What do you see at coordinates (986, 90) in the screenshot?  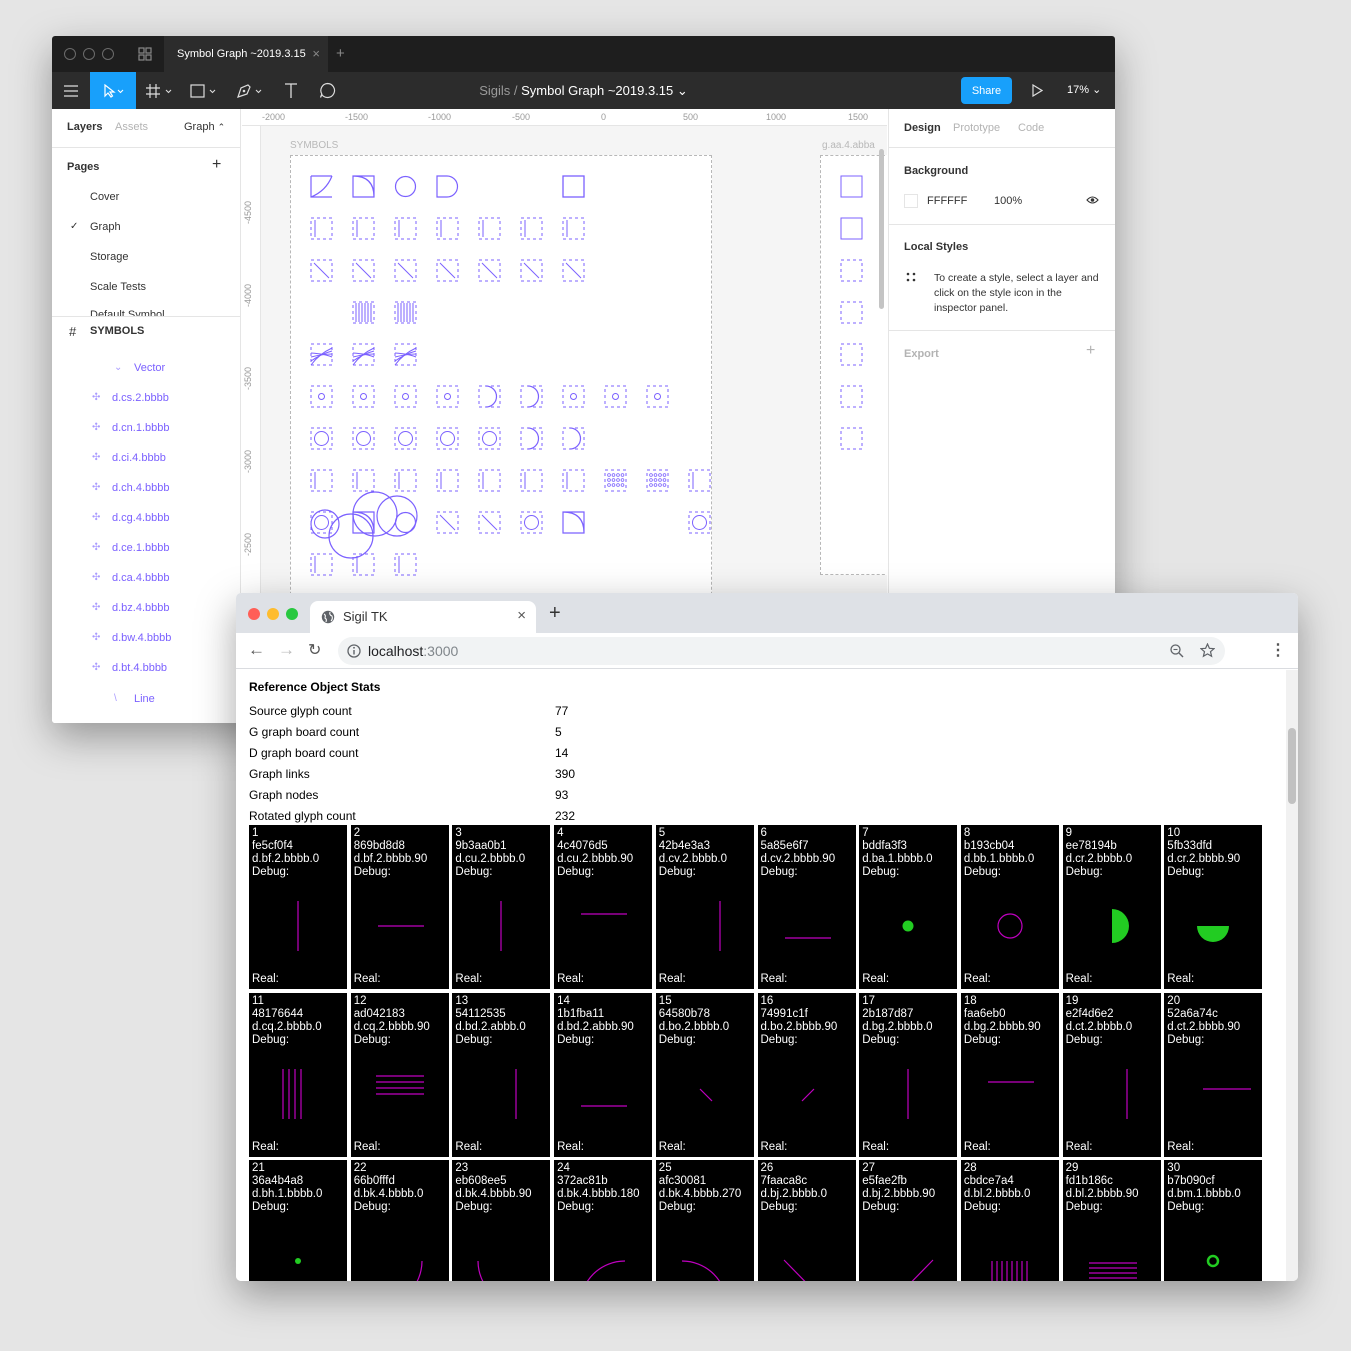 I see `share-button: Share` at bounding box center [986, 90].